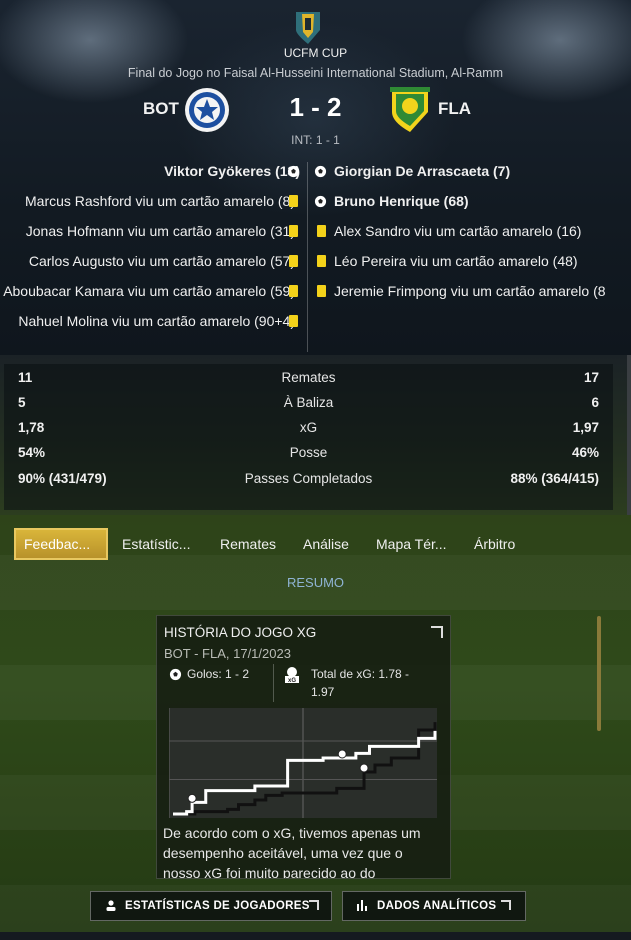 The width and height of the screenshot is (631, 940). Describe the element at coordinates (218, 674) in the screenshot. I see `goals-stat: Golos: 1 - 2` at that location.